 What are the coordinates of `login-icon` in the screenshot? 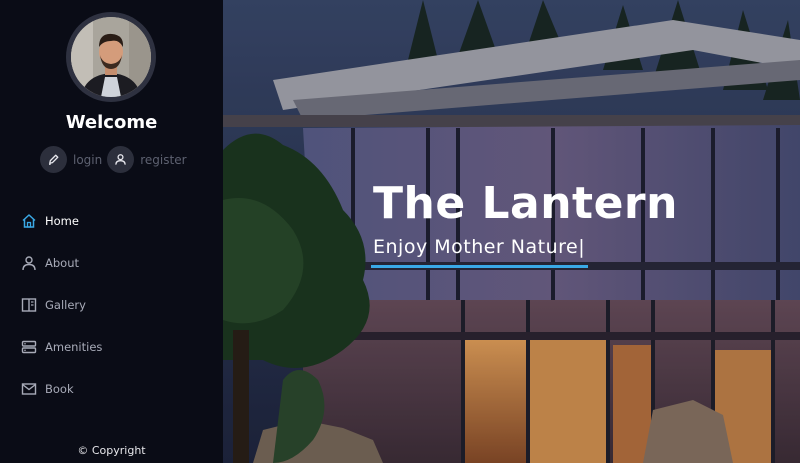 It's located at (53, 159).